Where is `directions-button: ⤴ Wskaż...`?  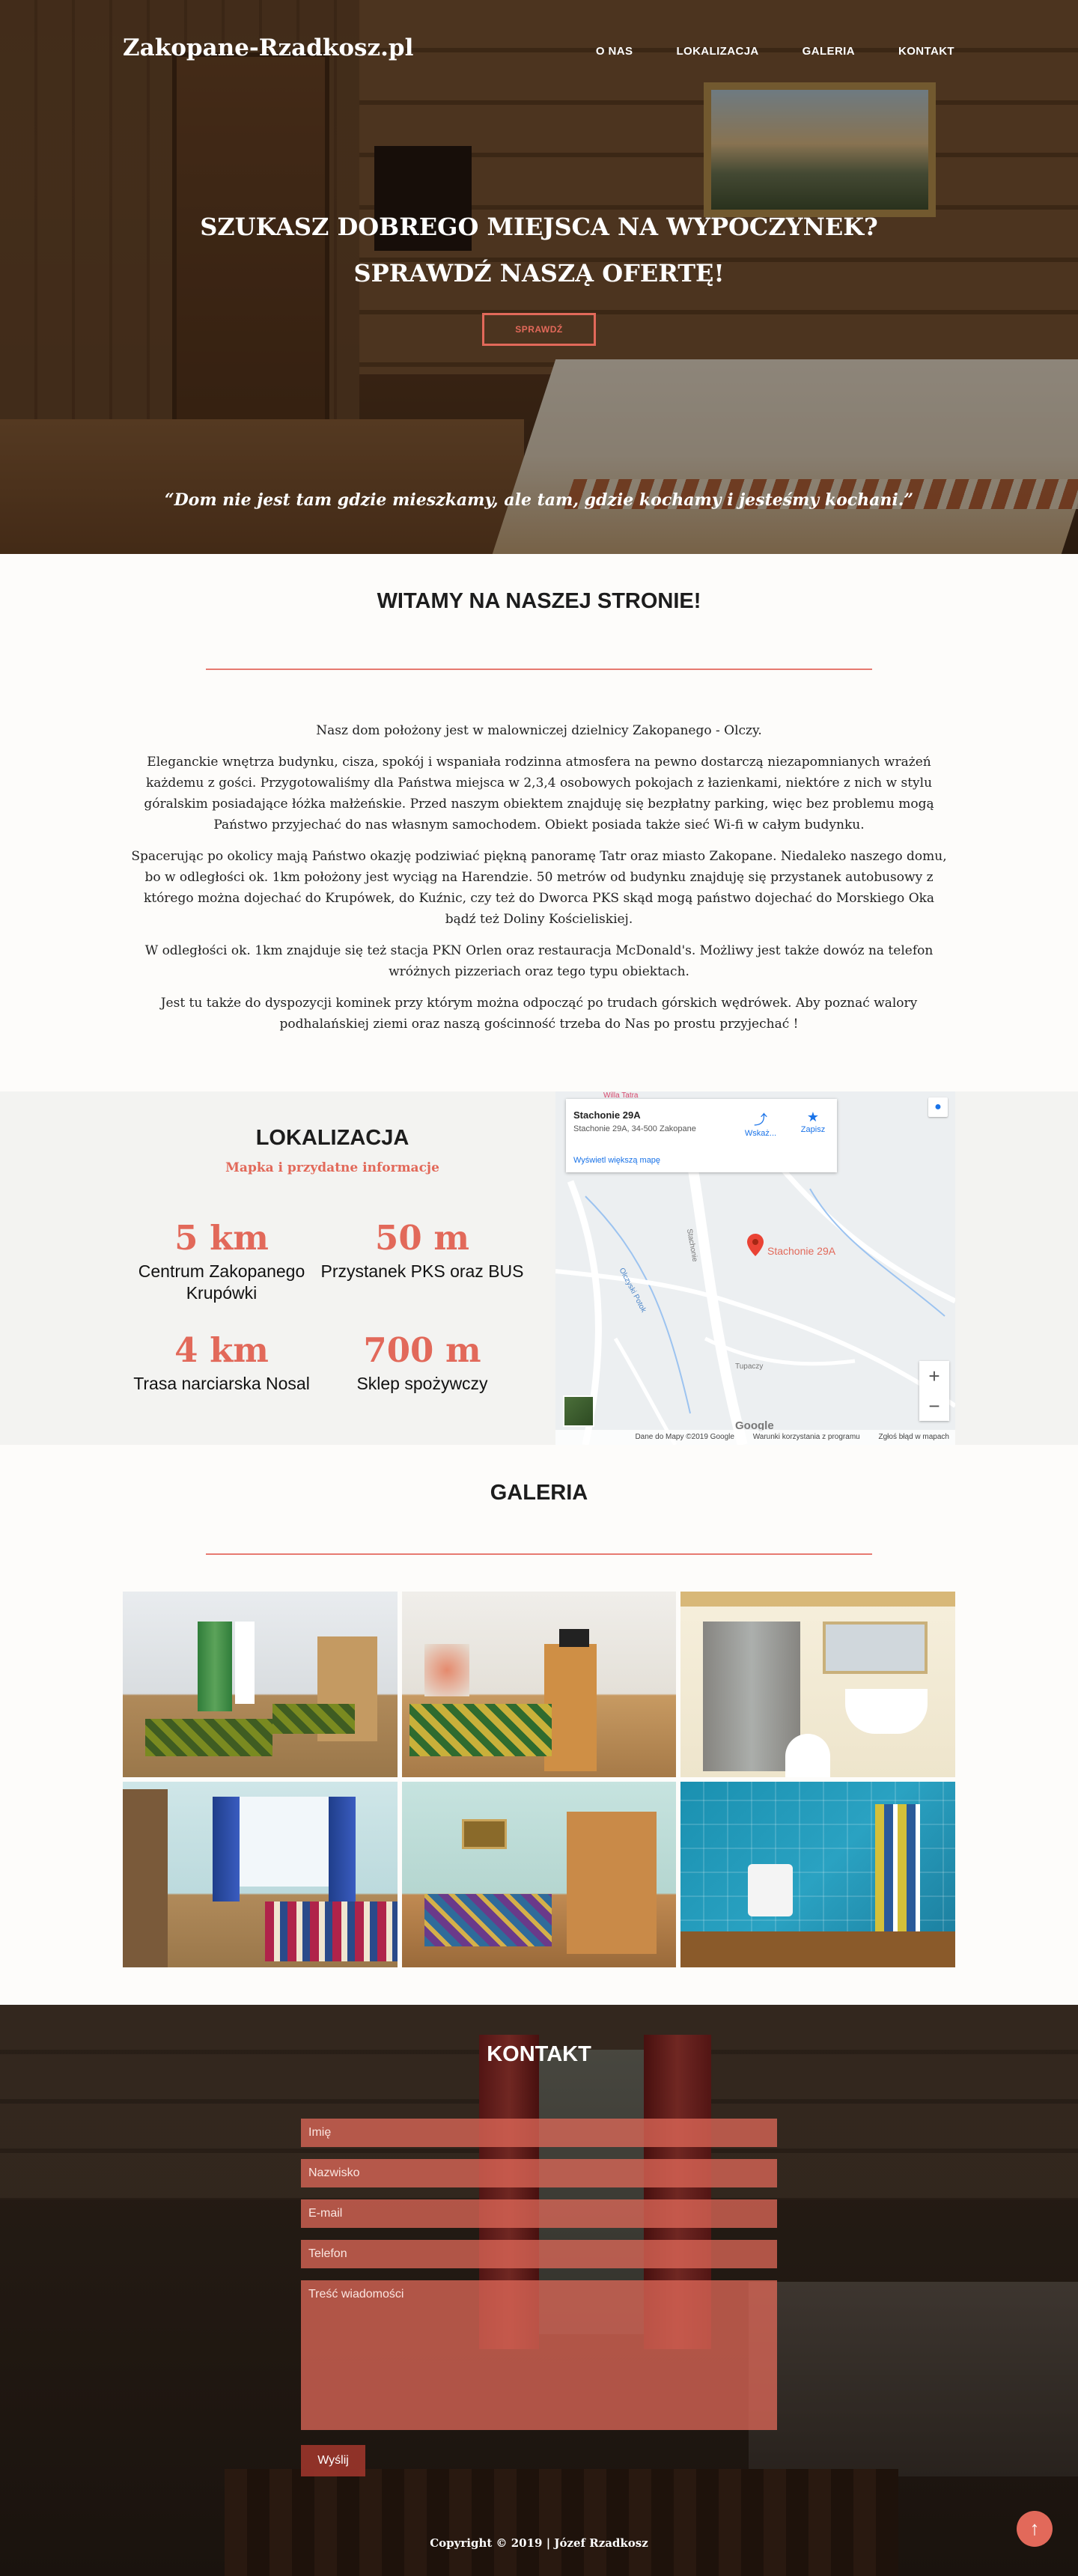
directions-button: ⤴ Wskaż... is located at coordinates (760, 1123).